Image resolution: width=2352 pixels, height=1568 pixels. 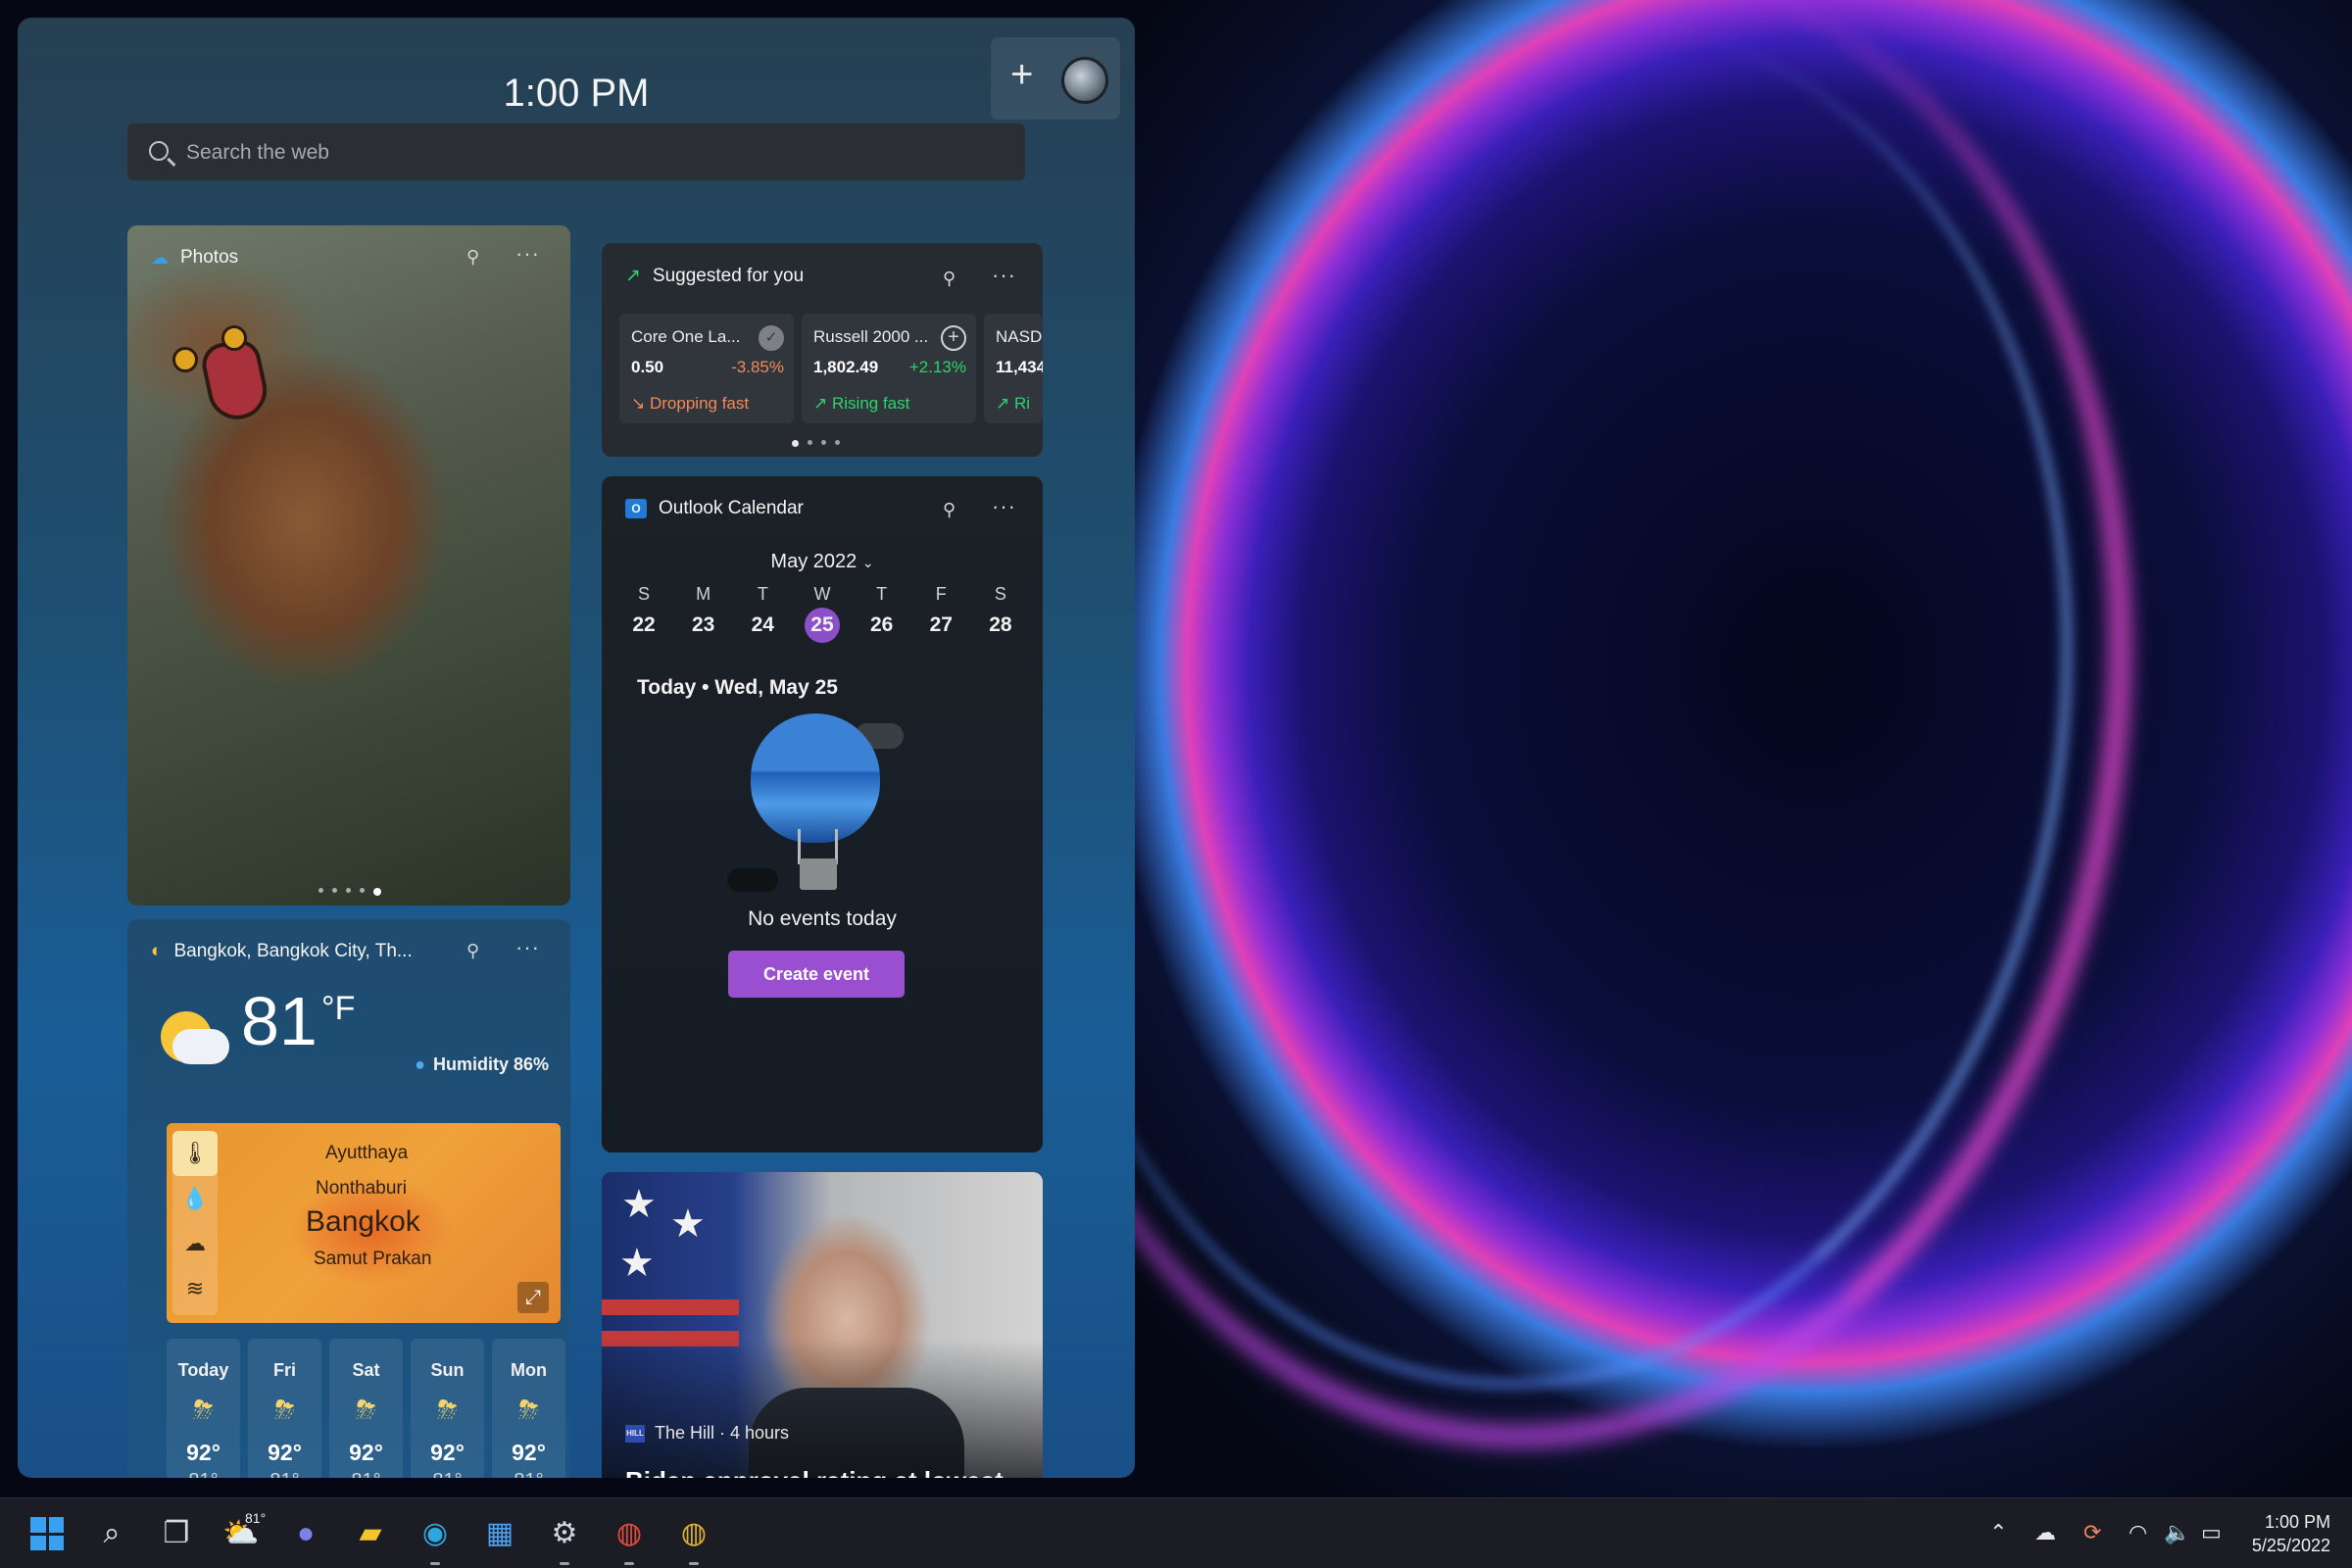 I want to click on chevron-up-icon: ⌃, so click(x=1998, y=1532).